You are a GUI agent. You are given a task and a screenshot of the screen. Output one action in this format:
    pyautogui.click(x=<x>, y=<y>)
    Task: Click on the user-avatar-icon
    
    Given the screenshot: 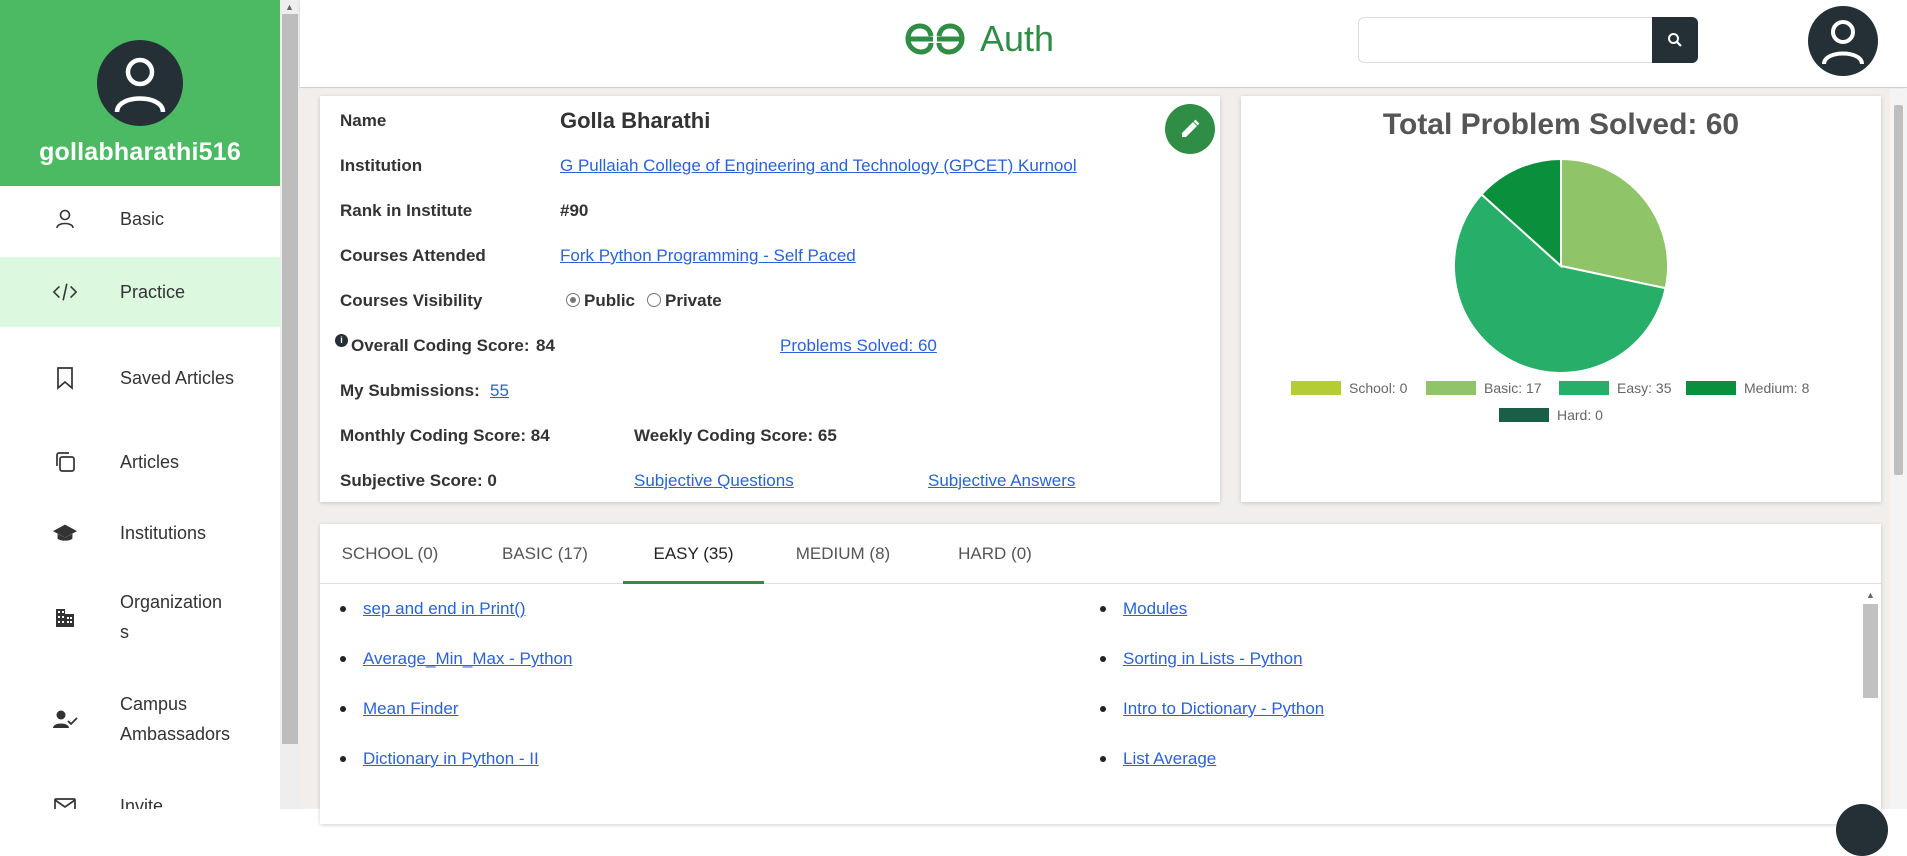 What is the action you would take?
    pyautogui.click(x=140, y=85)
    